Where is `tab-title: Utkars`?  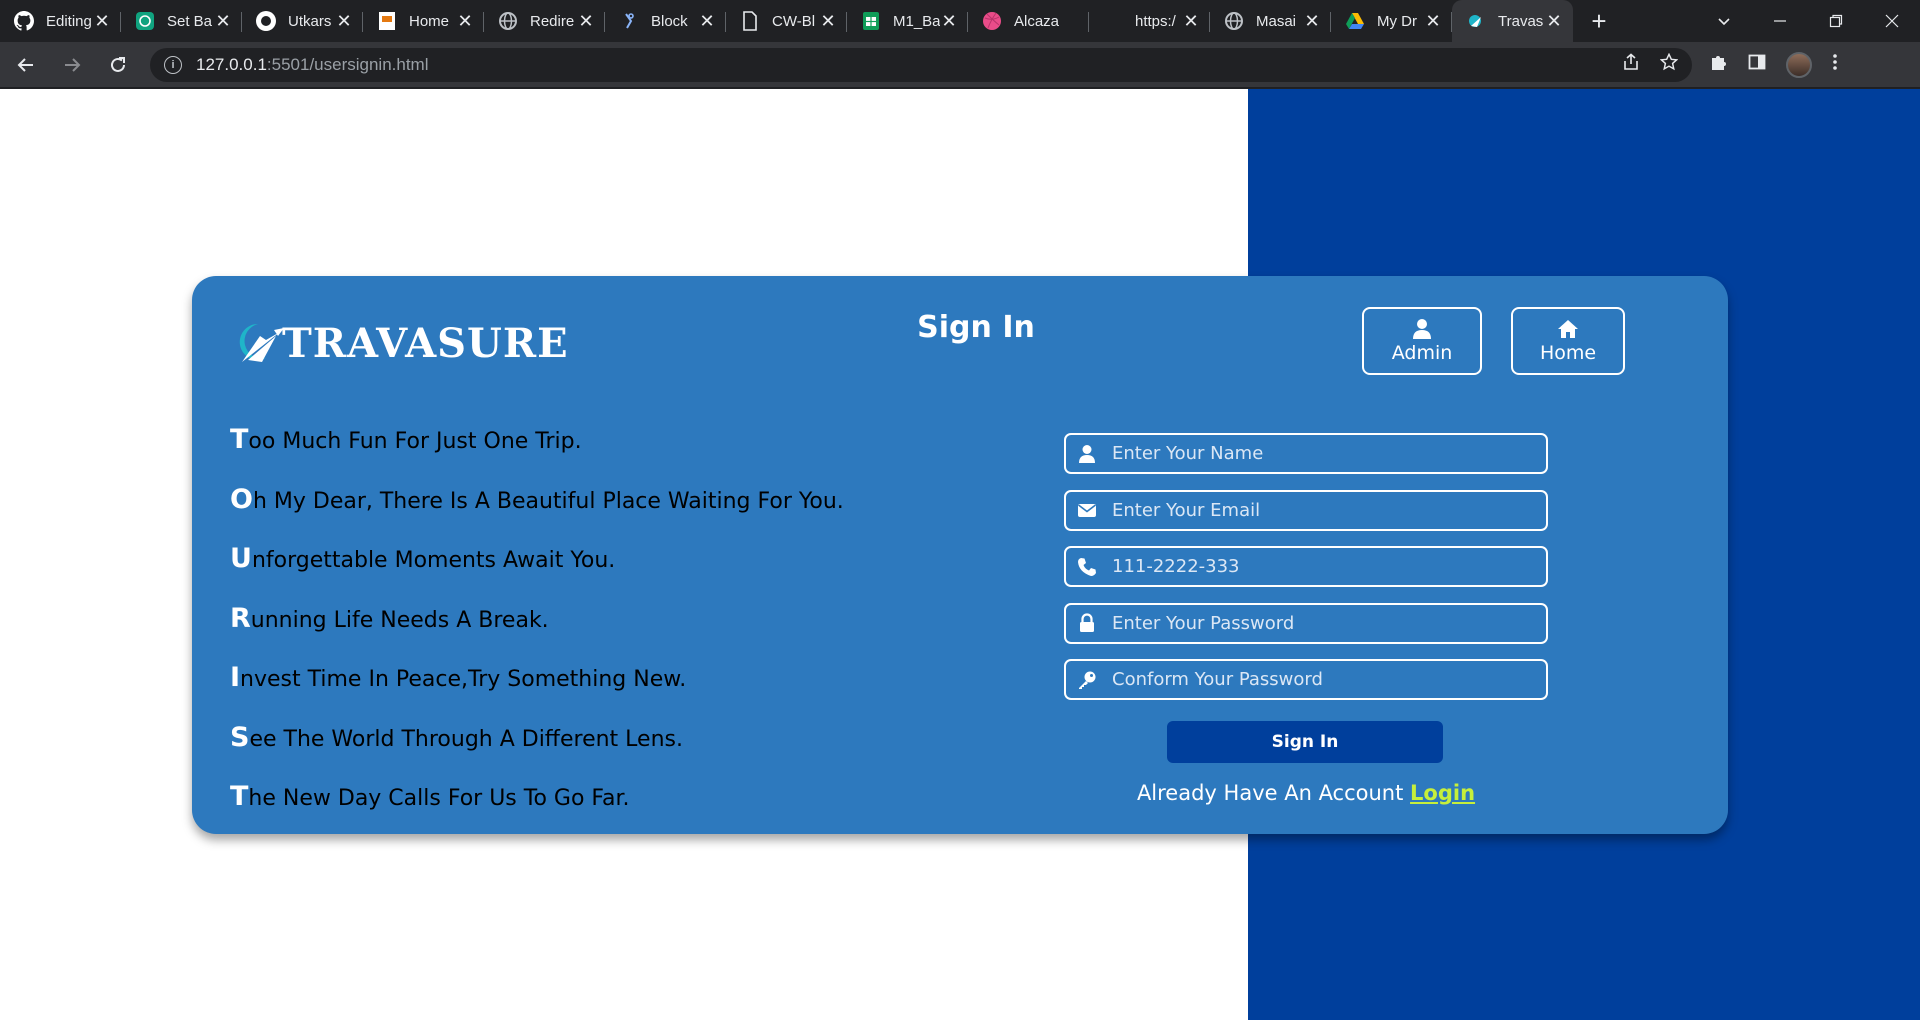
tab-title: Utkars is located at coordinates (310, 21).